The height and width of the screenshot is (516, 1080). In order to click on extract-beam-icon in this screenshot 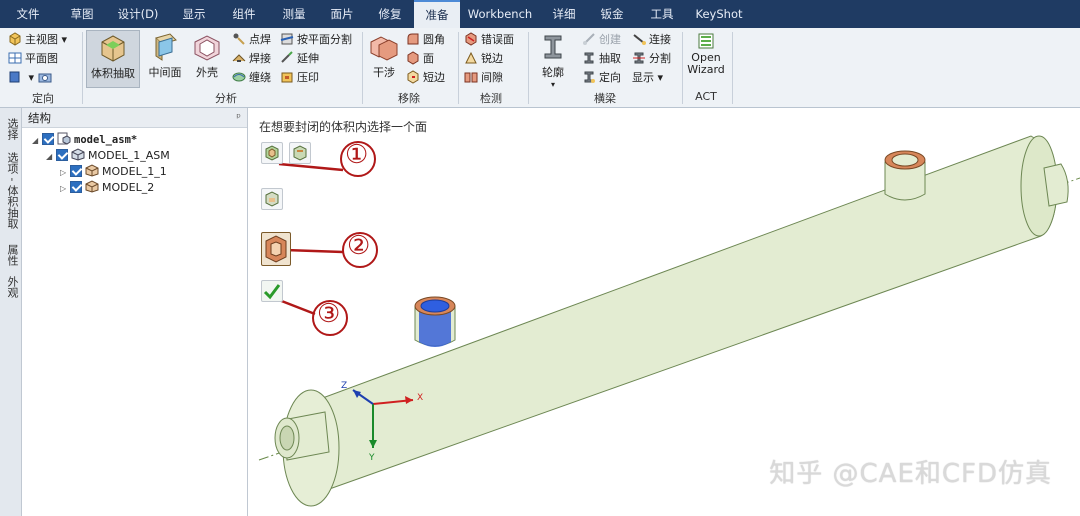, I will do `click(589, 58)`.